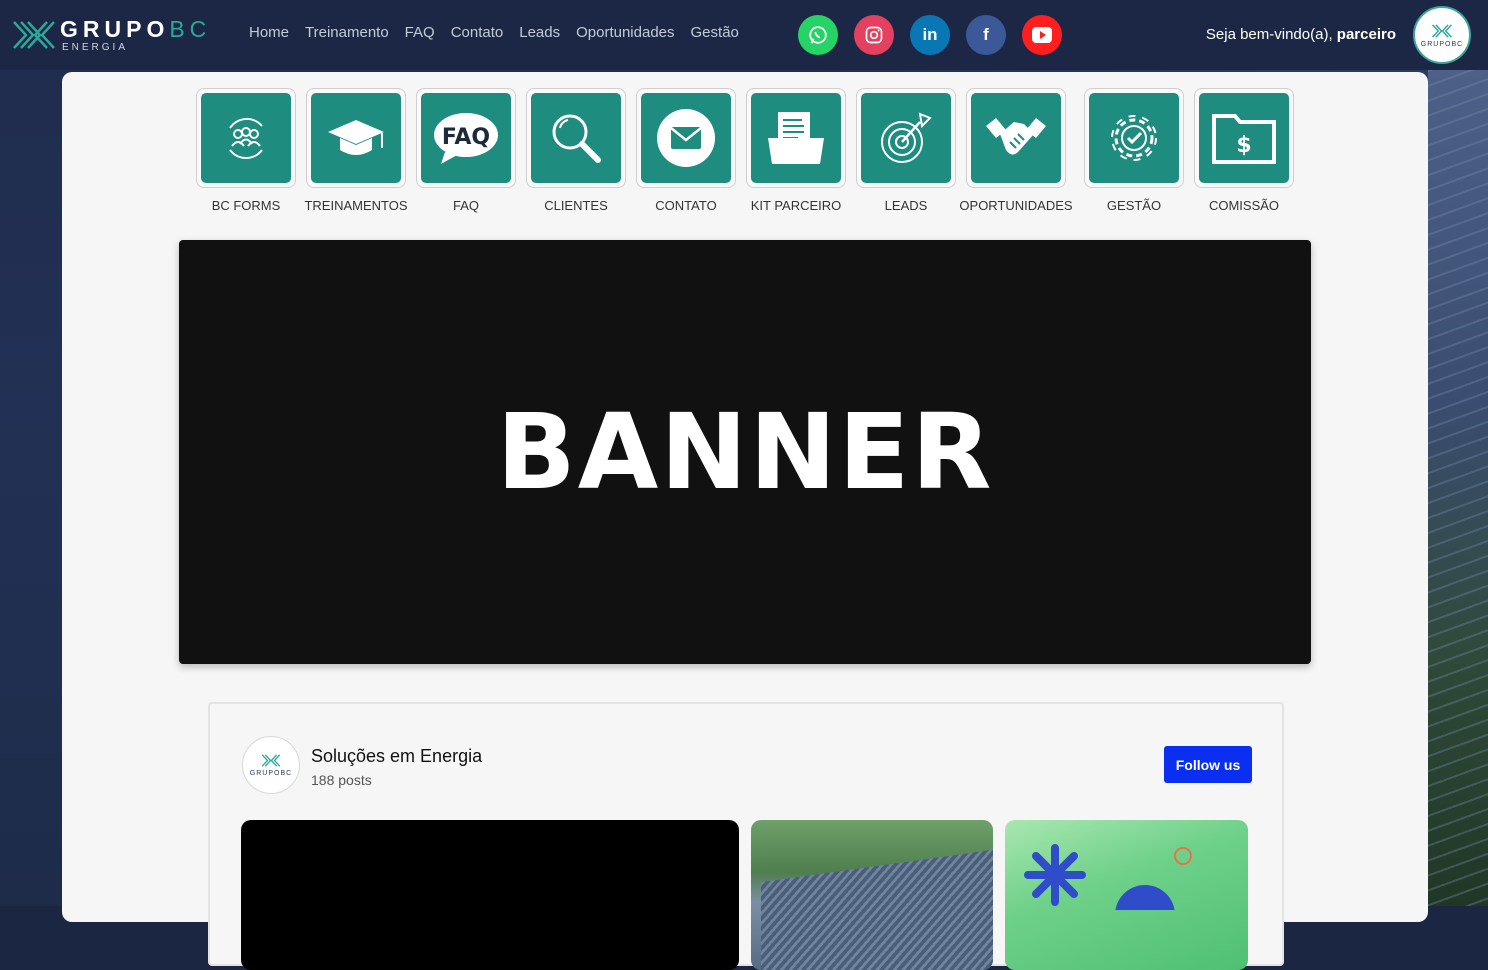 This screenshot has height=970, width=1488. I want to click on tile-contato: CONTATO, so click(686, 150).